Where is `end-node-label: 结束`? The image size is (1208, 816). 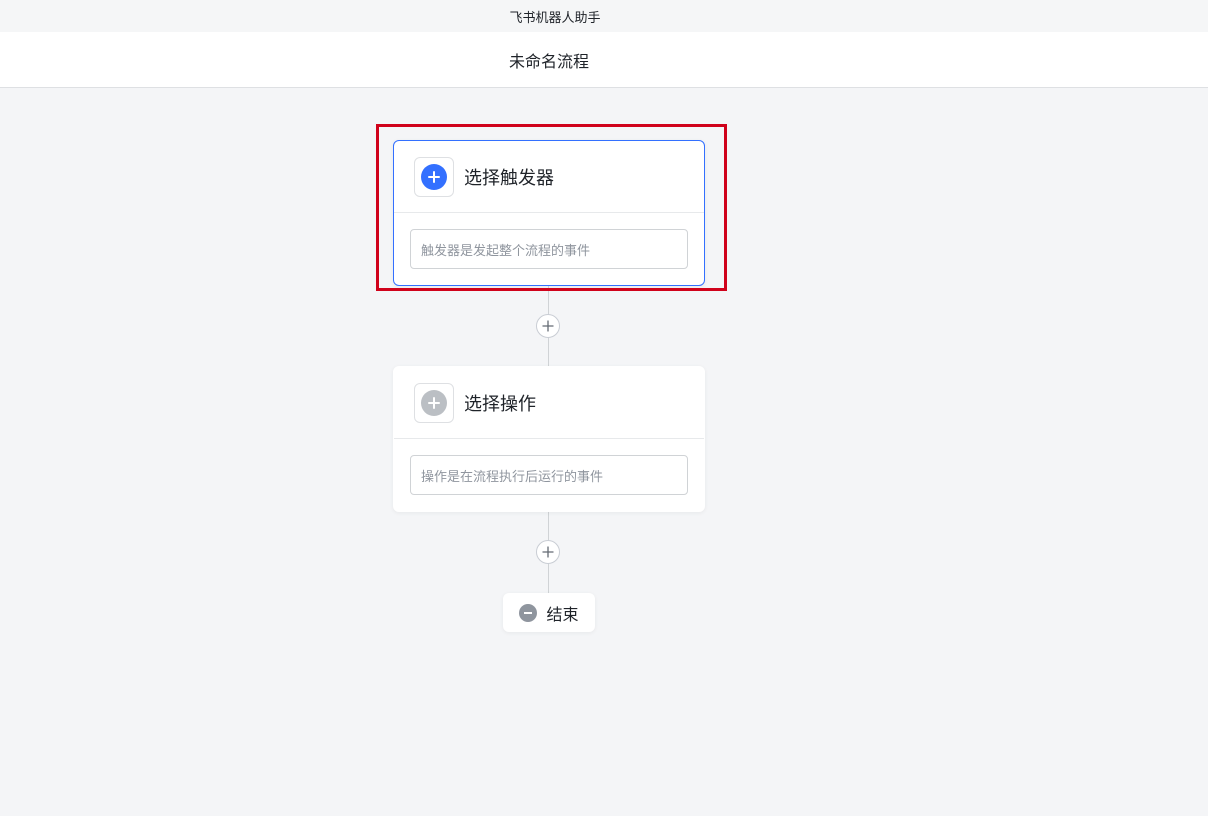 end-node-label: 结束 is located at coordinates (562, 614).